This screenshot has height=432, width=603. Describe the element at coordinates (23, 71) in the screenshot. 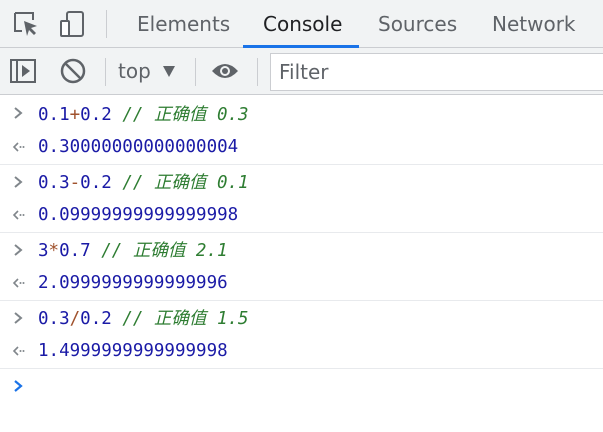

I see `show-console-sidebar-icon` at that location.